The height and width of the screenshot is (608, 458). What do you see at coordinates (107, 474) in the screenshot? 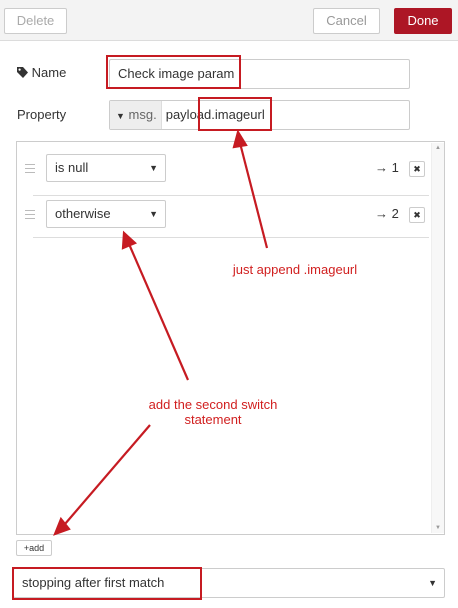
I see `annotation-arrow-add` at bounding box center [107, 474].